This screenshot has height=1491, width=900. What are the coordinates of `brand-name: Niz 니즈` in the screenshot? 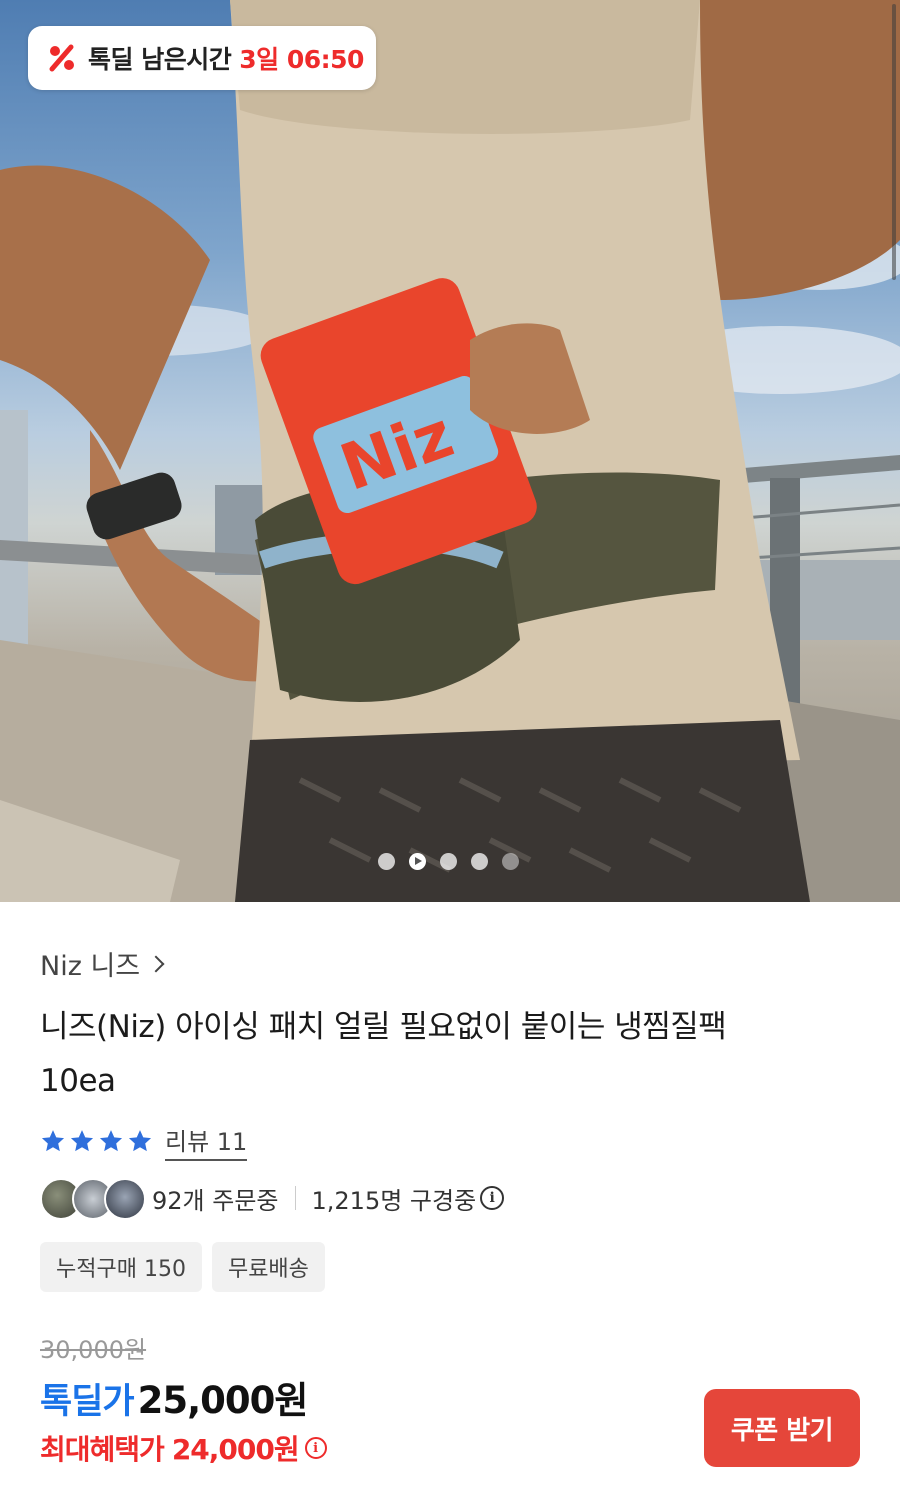 It's located at (90, 966).